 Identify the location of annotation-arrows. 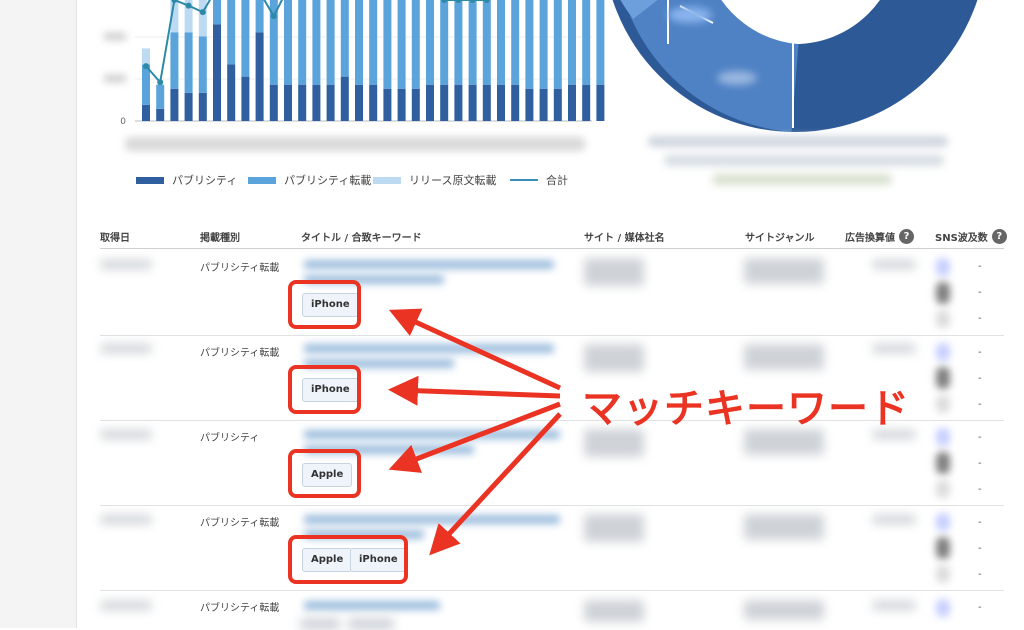
(475, 432).